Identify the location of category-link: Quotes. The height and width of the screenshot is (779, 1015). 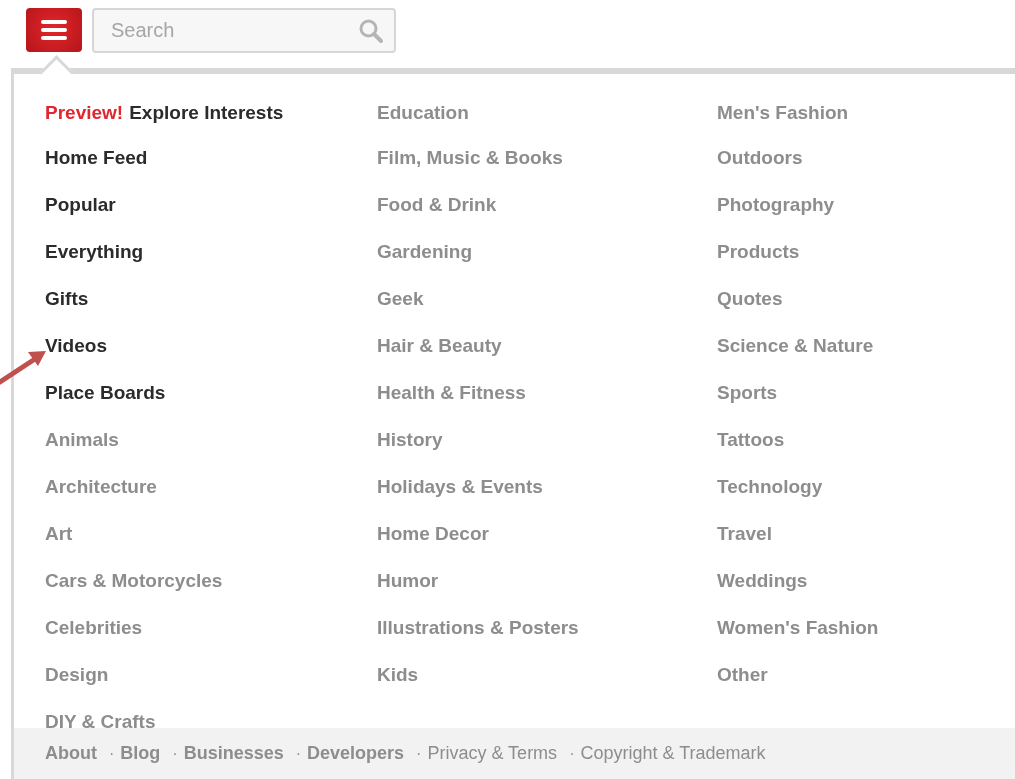
(750, 298).